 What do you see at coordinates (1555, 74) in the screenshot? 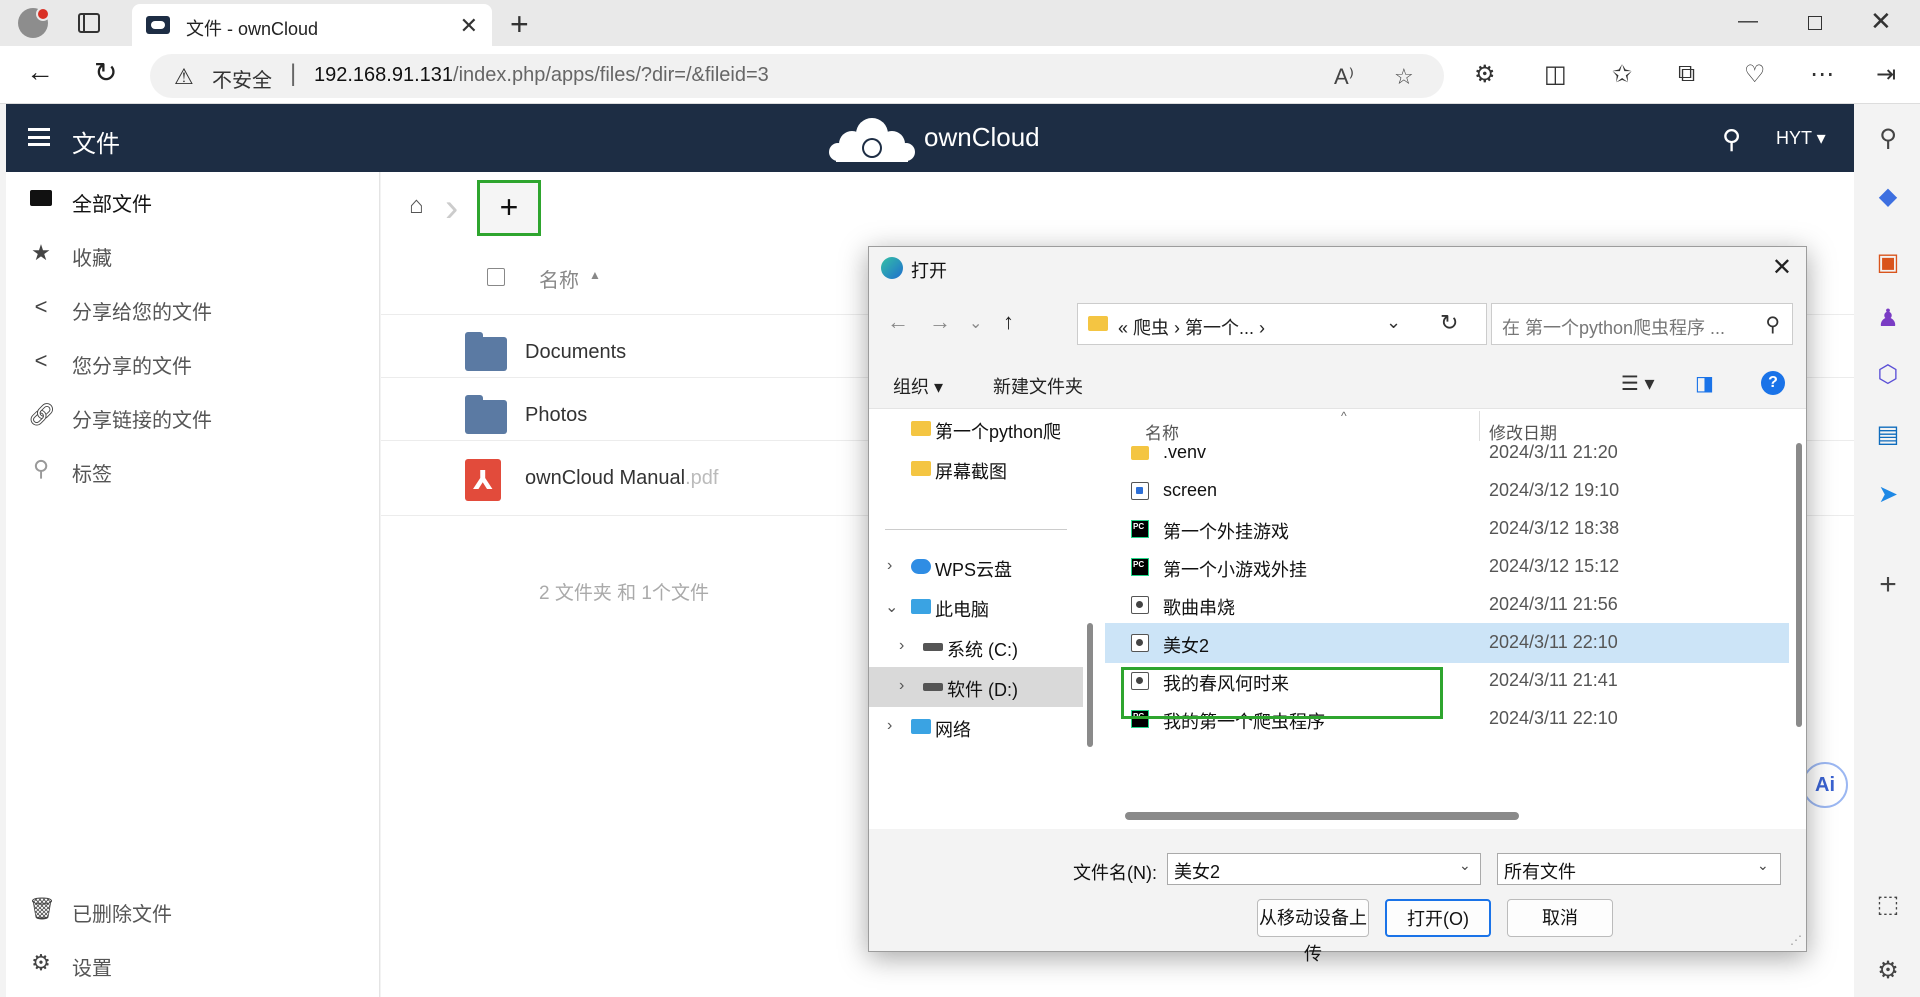
I see `split-screen-icon: ◫` at bounding box center [1555, 74].